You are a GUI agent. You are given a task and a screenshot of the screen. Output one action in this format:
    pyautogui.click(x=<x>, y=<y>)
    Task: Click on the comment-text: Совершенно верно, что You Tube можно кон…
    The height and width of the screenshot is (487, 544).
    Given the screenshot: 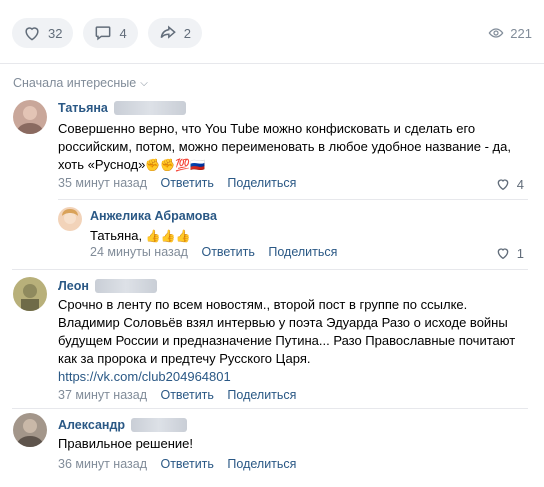 What is the action you would take?
    pyautogui.click(x=284, y=146)
    